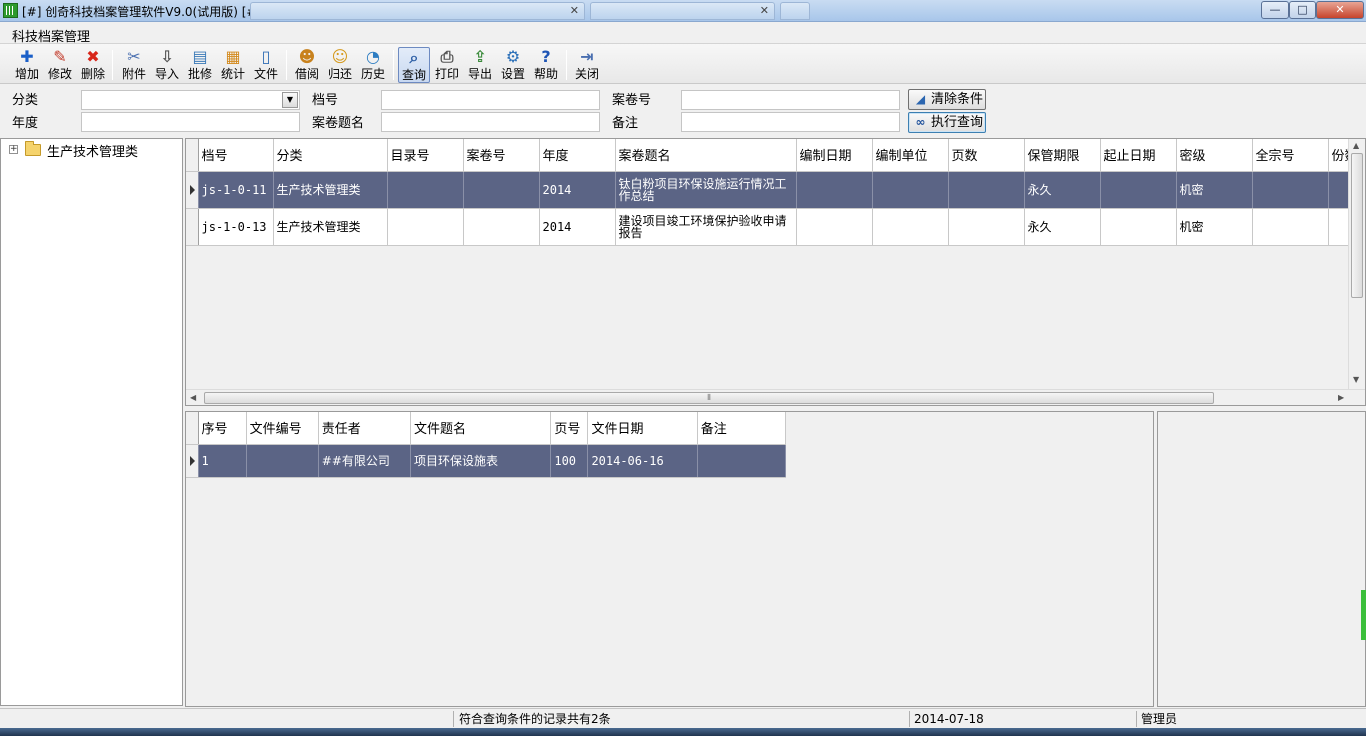 This screenshot has width=1366, height=736. What do you see at coordinates (330, 155) in the screenshot?
I see `column-header-category: 分类` at bounding box center [330, 155].